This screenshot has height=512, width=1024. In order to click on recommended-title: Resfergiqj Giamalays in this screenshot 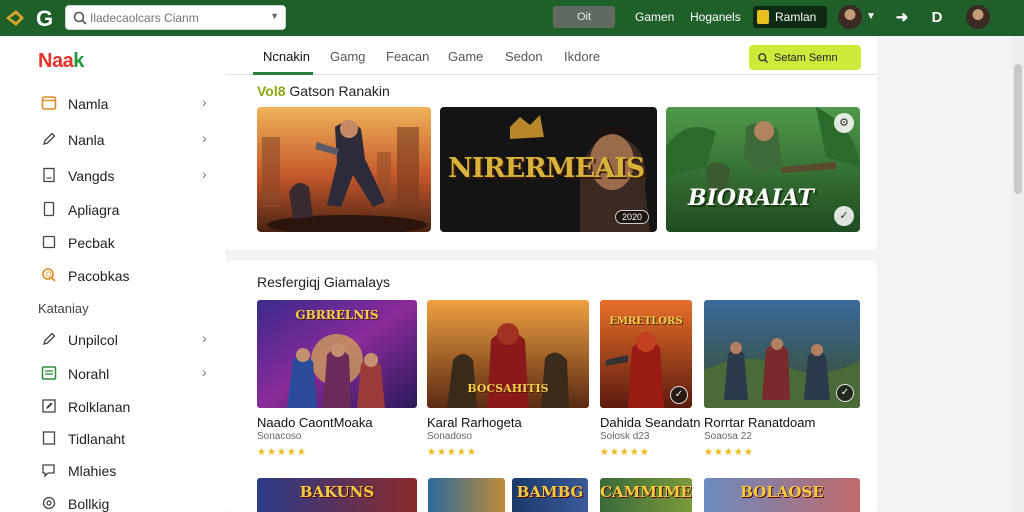, I will do `click(324, 282)`.